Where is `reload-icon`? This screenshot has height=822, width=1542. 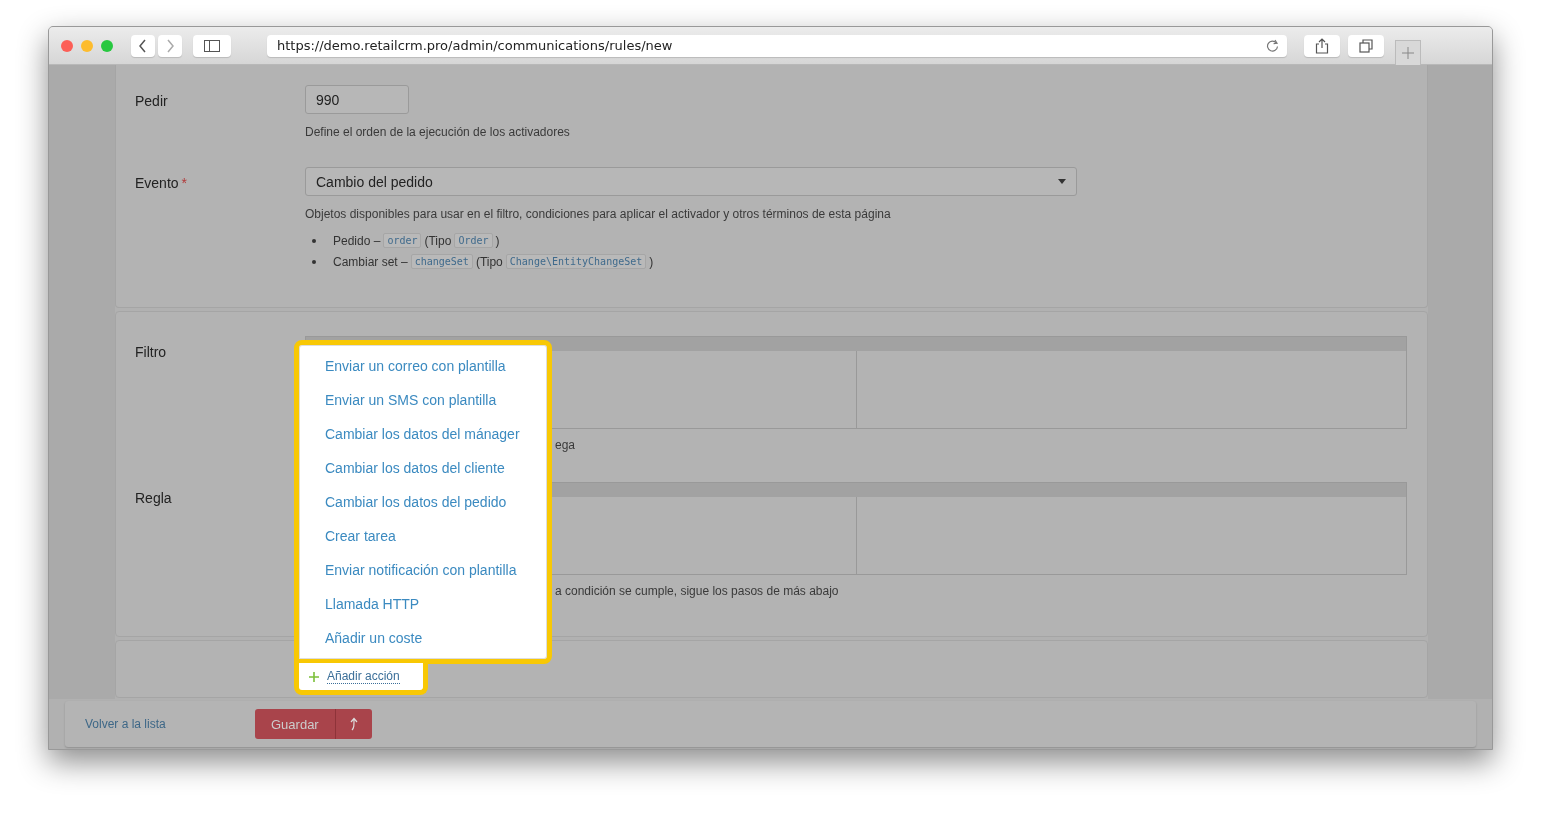
reload-icon is located at coordinates (1272, 45).